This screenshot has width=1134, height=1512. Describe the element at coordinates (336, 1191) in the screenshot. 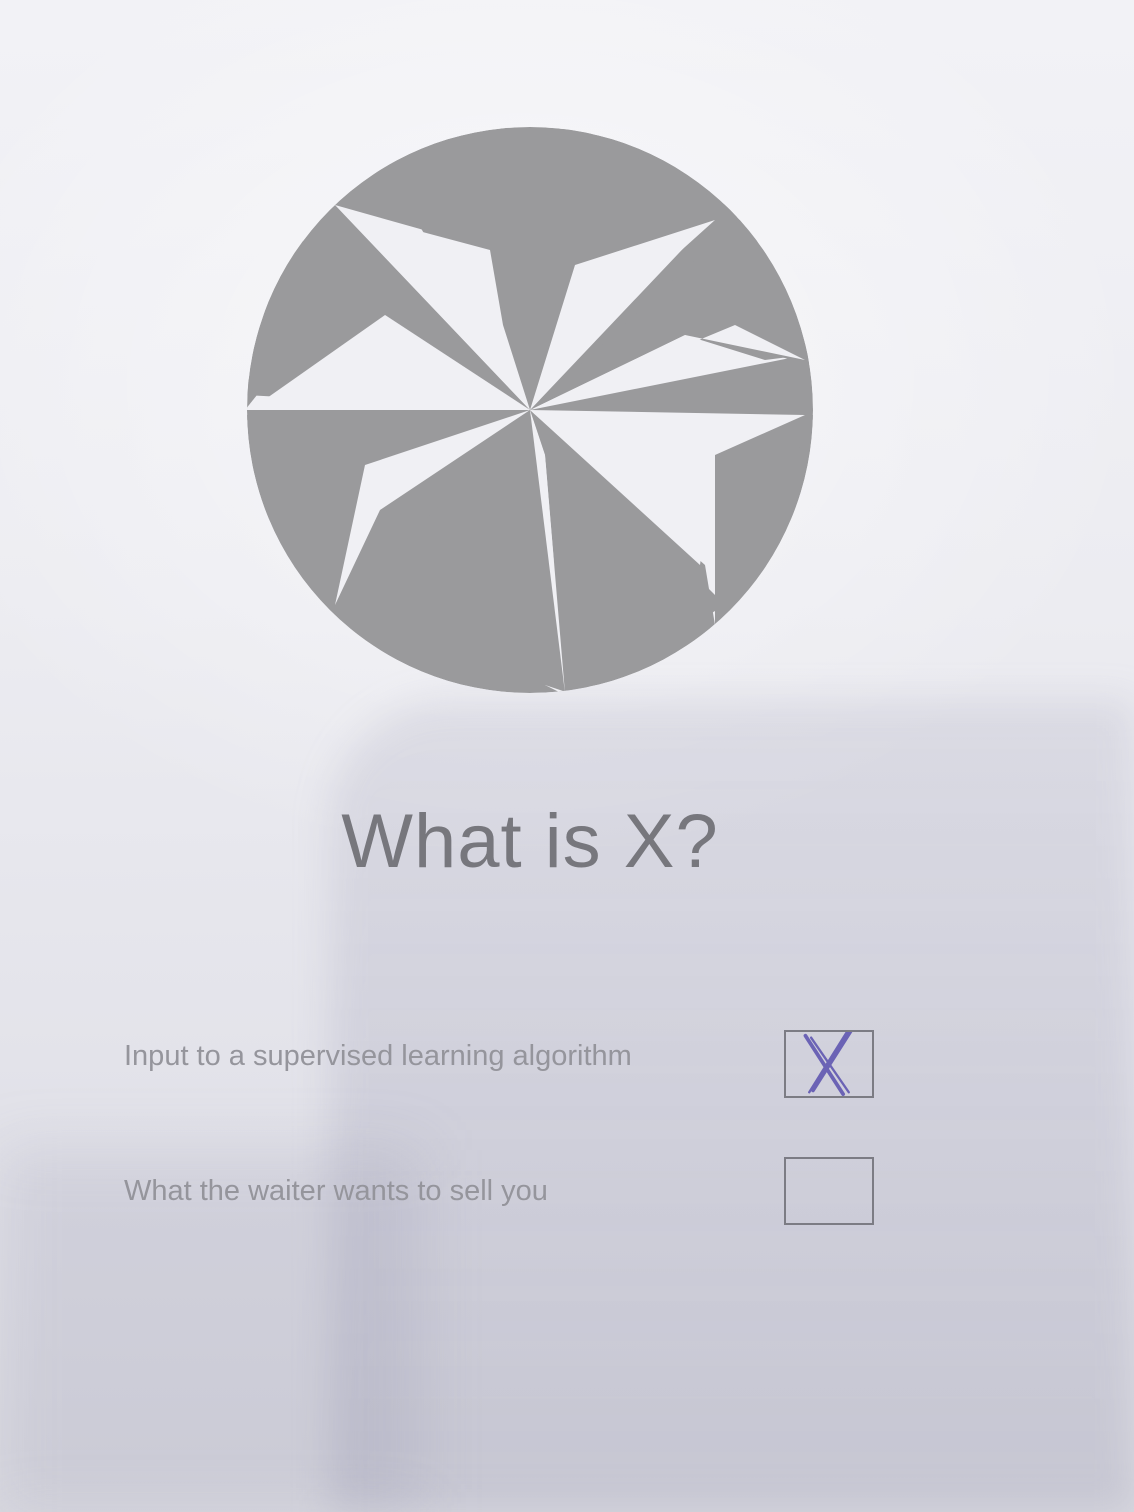

I see `option-label-waiter: What the waiter wants to sell you` at that location.